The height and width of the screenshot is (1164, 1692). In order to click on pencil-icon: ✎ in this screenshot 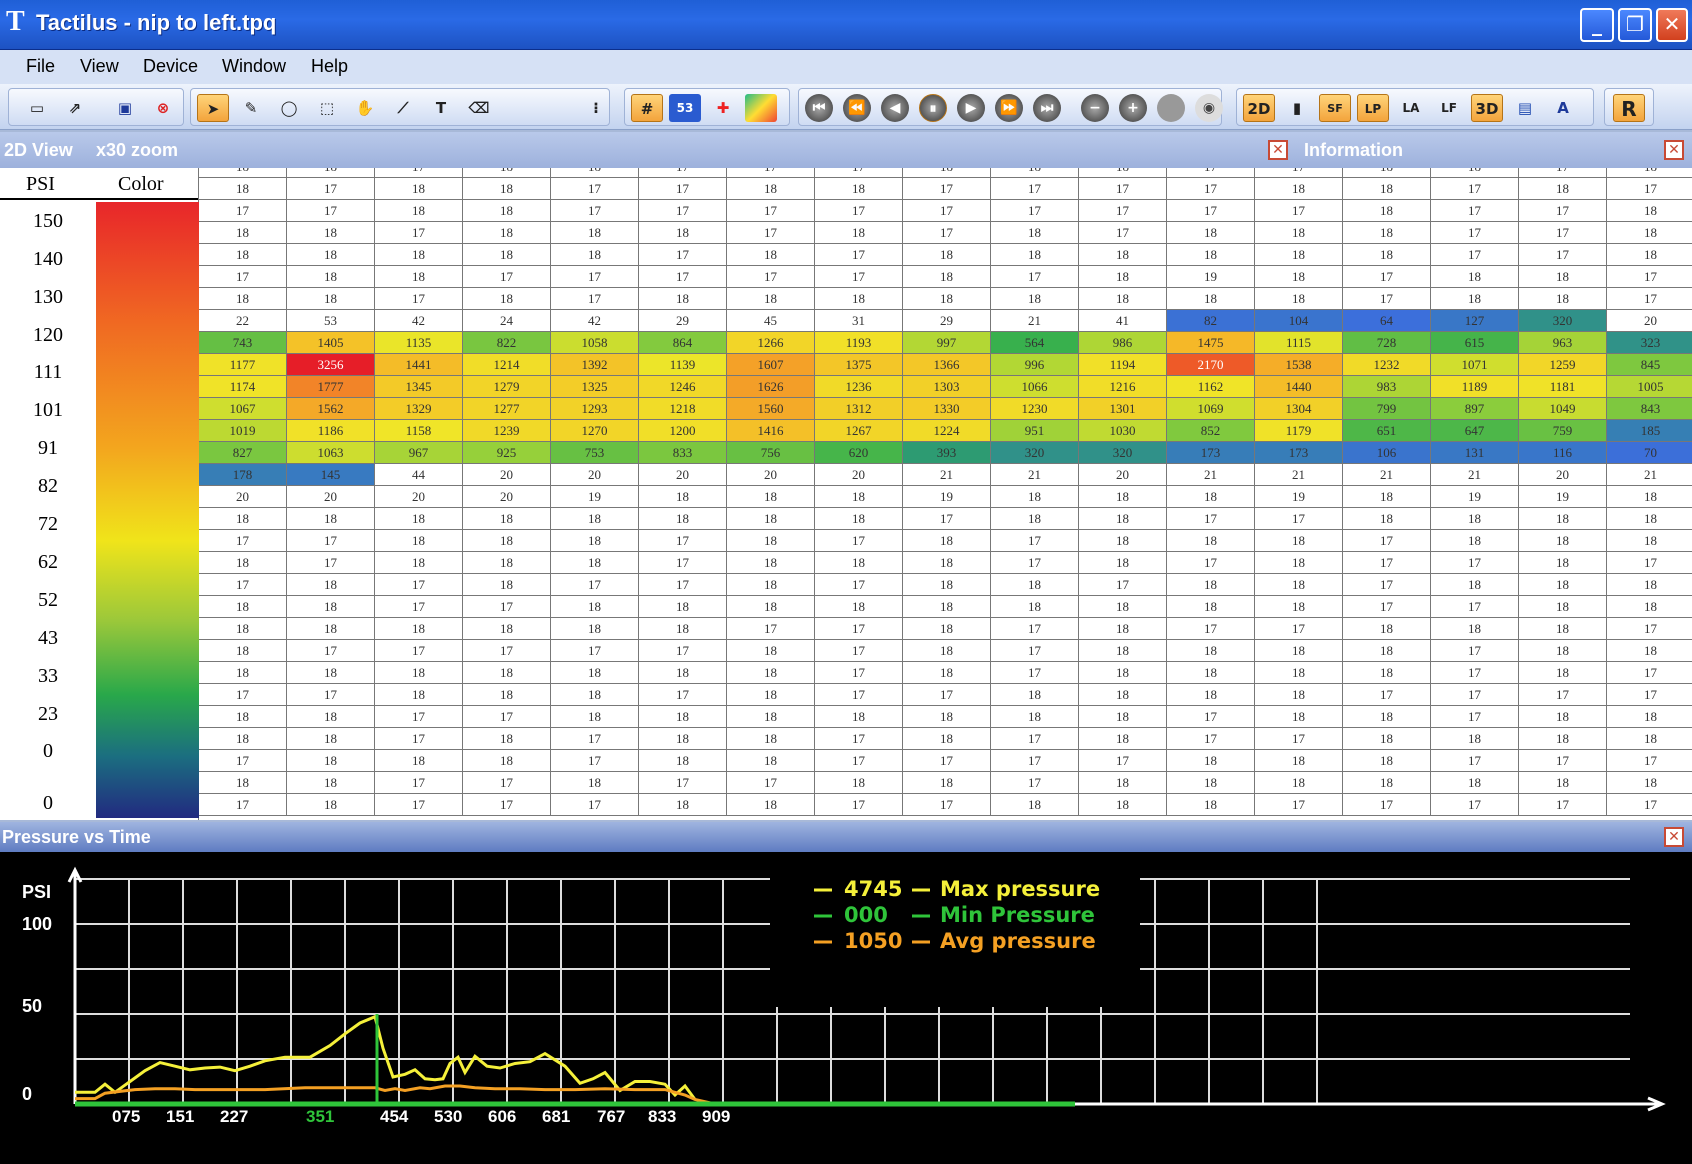, I will do `click(251, 108)`.